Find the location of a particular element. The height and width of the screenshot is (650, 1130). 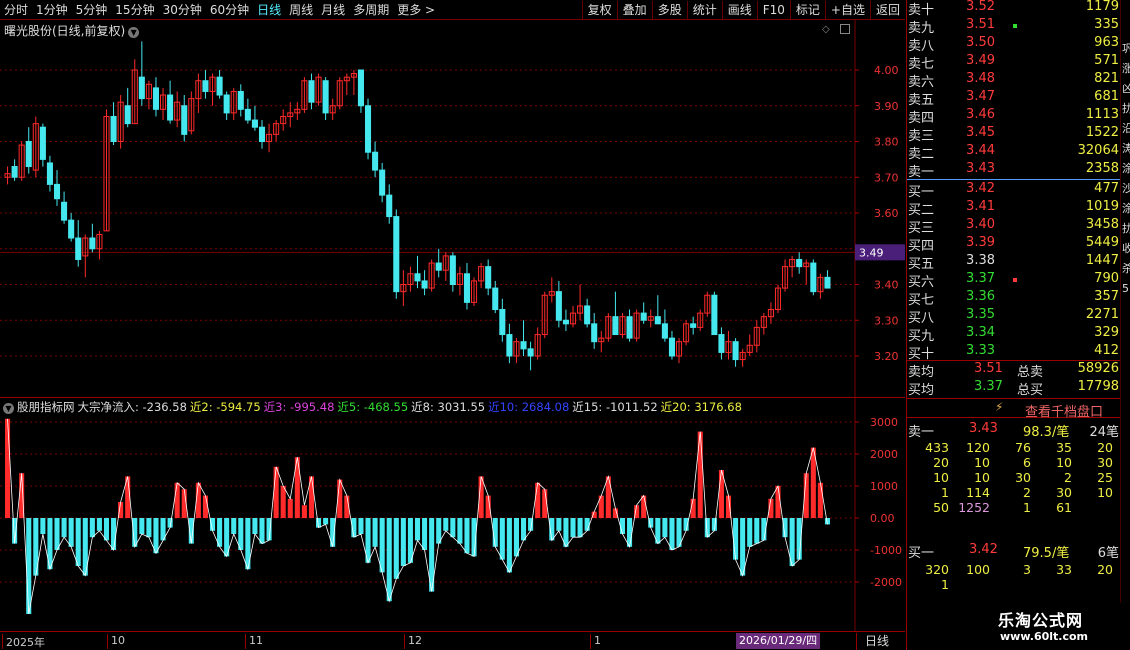

buy-level: 买四 3.39 5449 is located at coordinates (1014, 244).